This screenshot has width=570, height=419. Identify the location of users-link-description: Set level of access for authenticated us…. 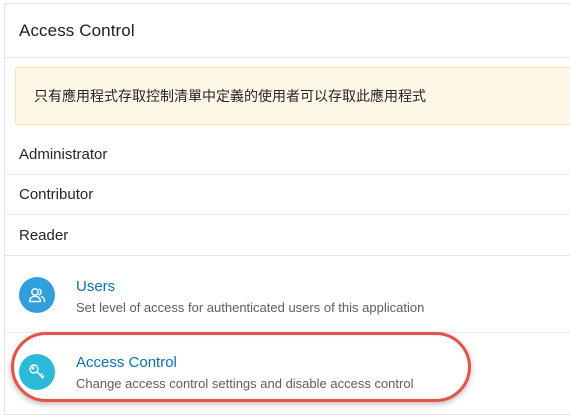
(250, 307).